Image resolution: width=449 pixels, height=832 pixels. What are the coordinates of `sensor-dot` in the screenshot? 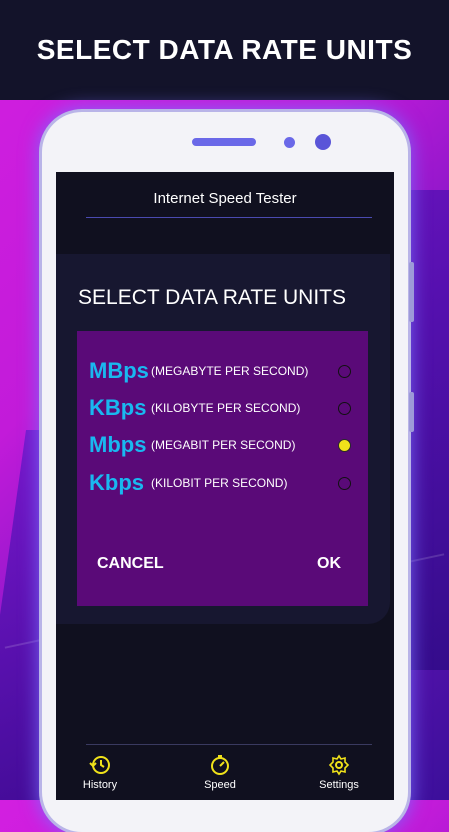 It's located at (289, 142).